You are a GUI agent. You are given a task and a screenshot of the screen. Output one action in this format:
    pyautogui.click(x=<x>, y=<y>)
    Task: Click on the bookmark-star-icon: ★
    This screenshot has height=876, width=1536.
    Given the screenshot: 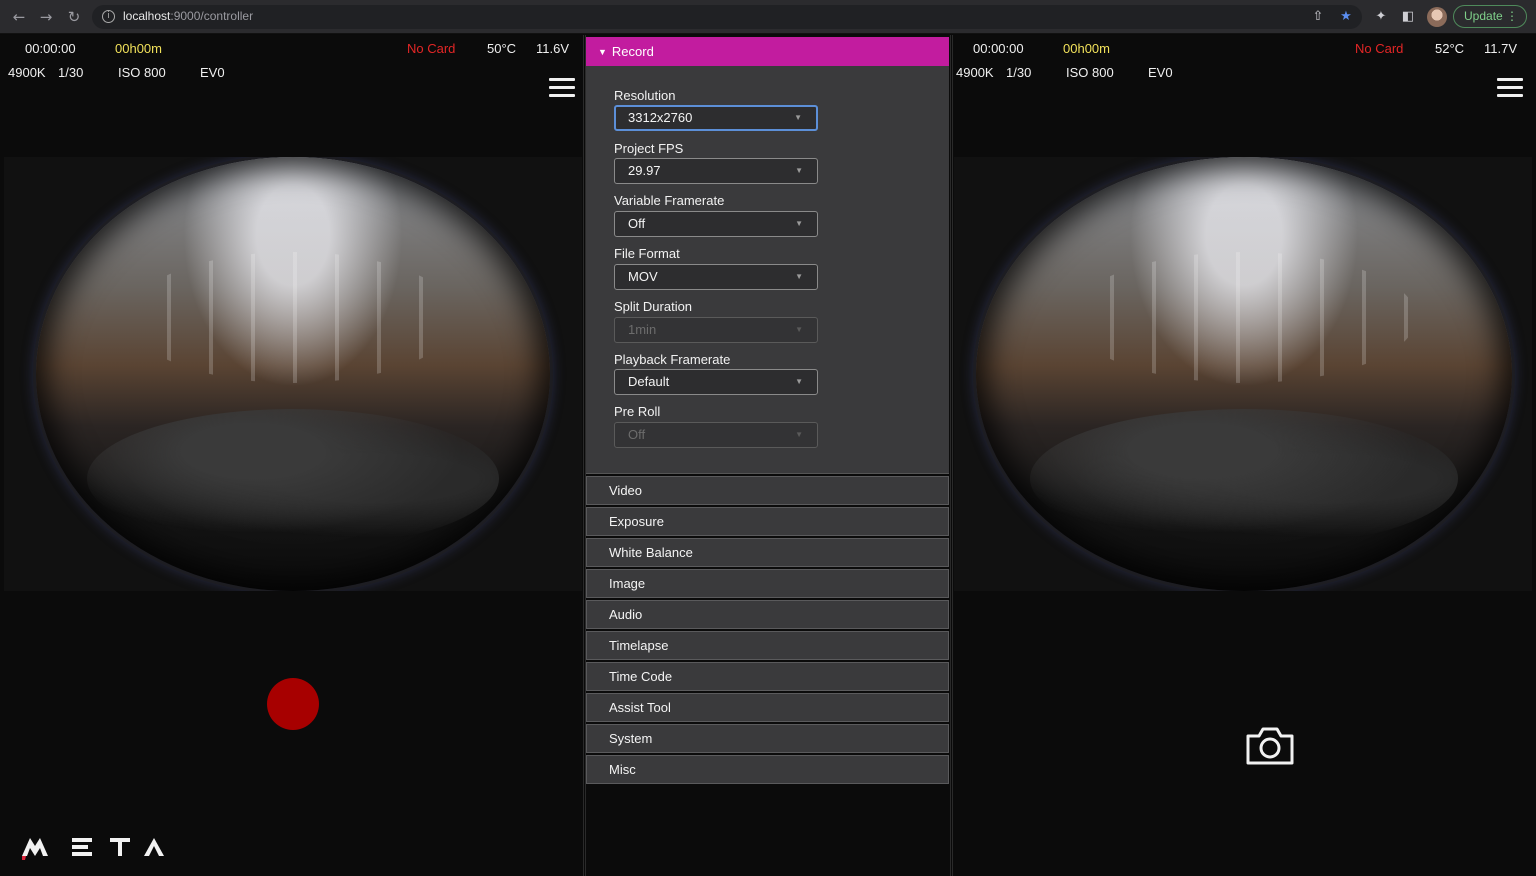 What is the action you would take?
    pyautogui.click(x=1346, y=17)
    